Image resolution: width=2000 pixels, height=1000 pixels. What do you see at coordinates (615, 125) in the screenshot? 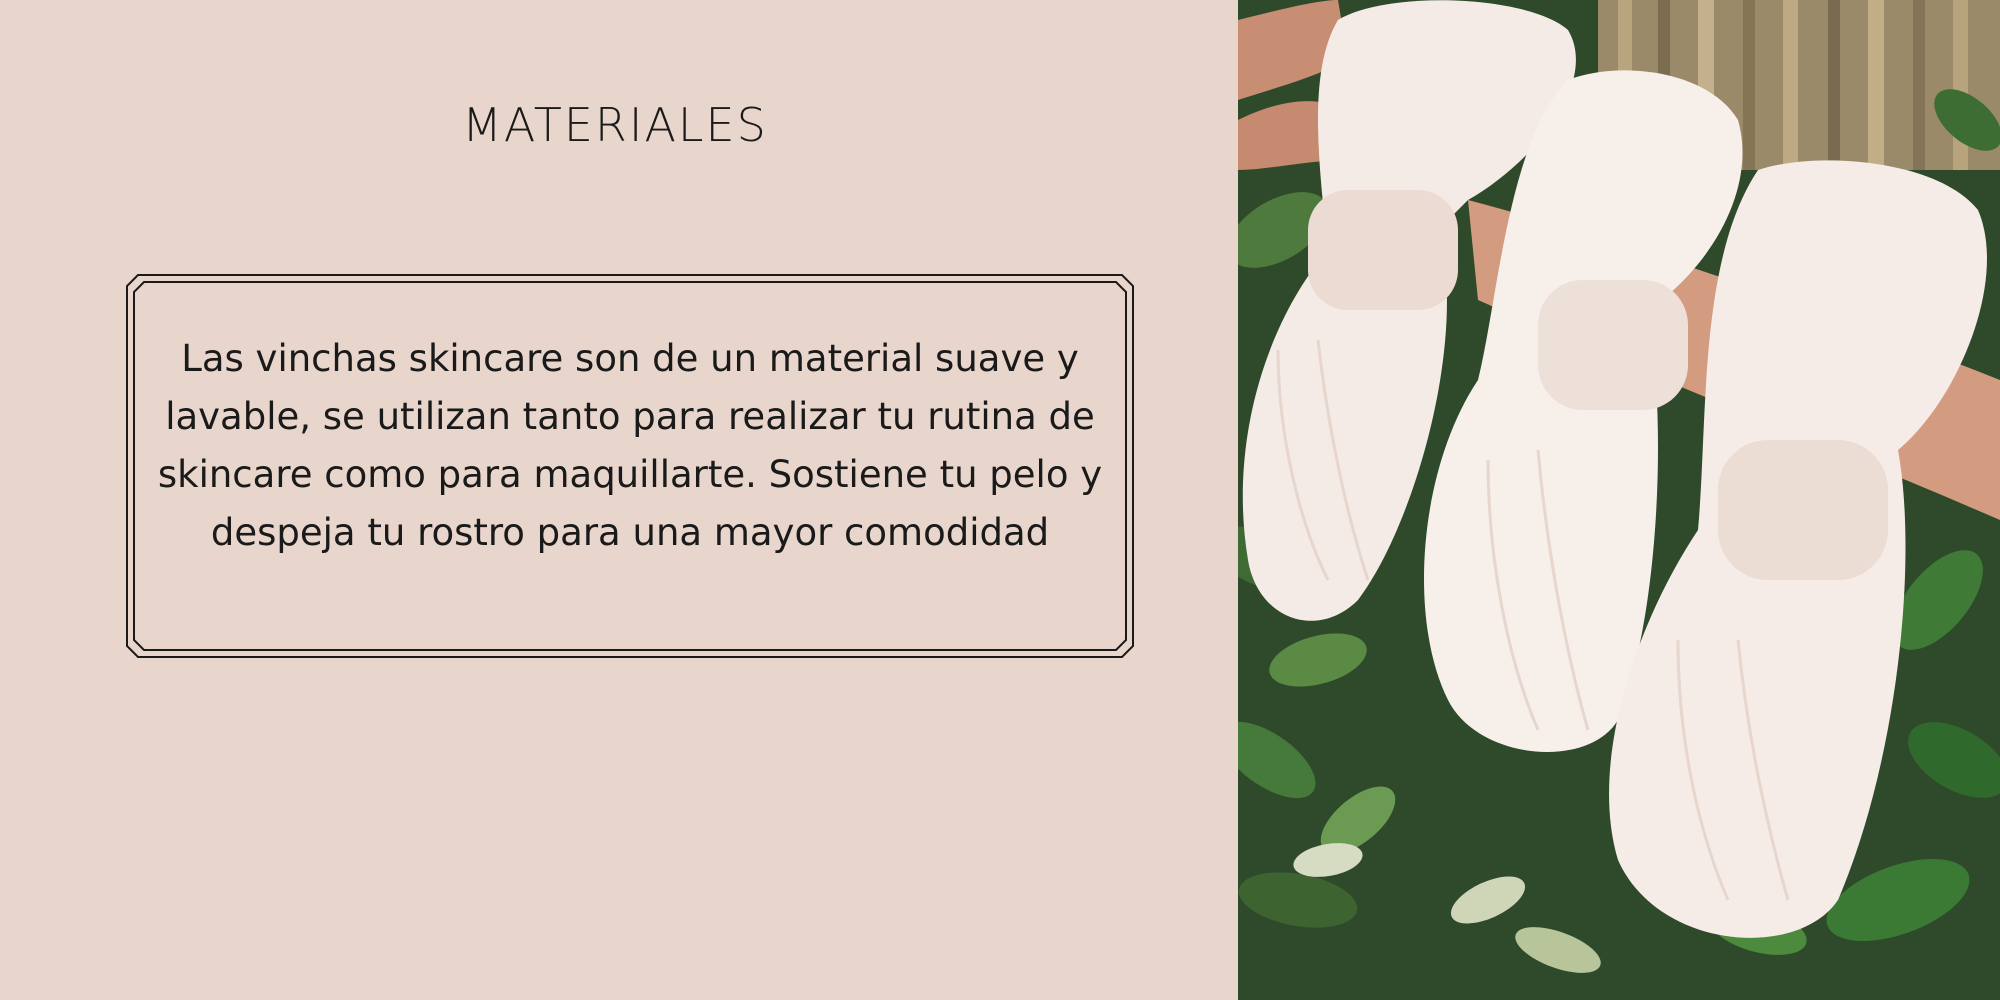
I see `slide-title: MATERIALES` at bounding box center [615, 125].